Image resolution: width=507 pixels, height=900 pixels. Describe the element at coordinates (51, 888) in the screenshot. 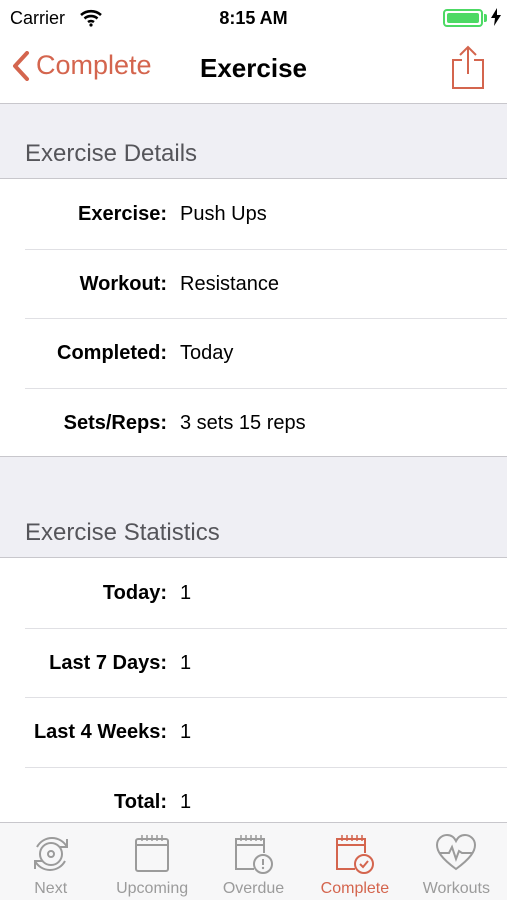

I see `tab-label: Next` at that location.